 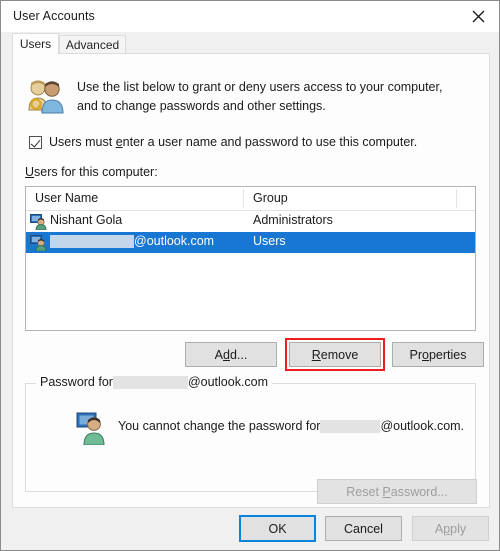 I want to click on ok-button: OK, so click(x=277, y=528).